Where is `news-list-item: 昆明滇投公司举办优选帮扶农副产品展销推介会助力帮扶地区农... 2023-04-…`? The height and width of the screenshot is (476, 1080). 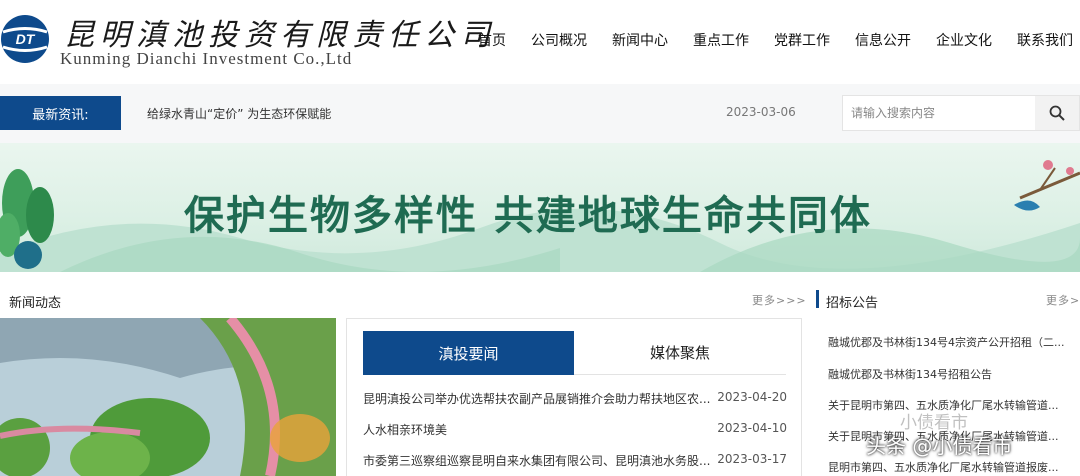 news-list-item: 昆明滇投公司举办优选帮扶农副产品展销推介会助力帮扶地区农... 2023-04-… is located at coordinates (575, 400).